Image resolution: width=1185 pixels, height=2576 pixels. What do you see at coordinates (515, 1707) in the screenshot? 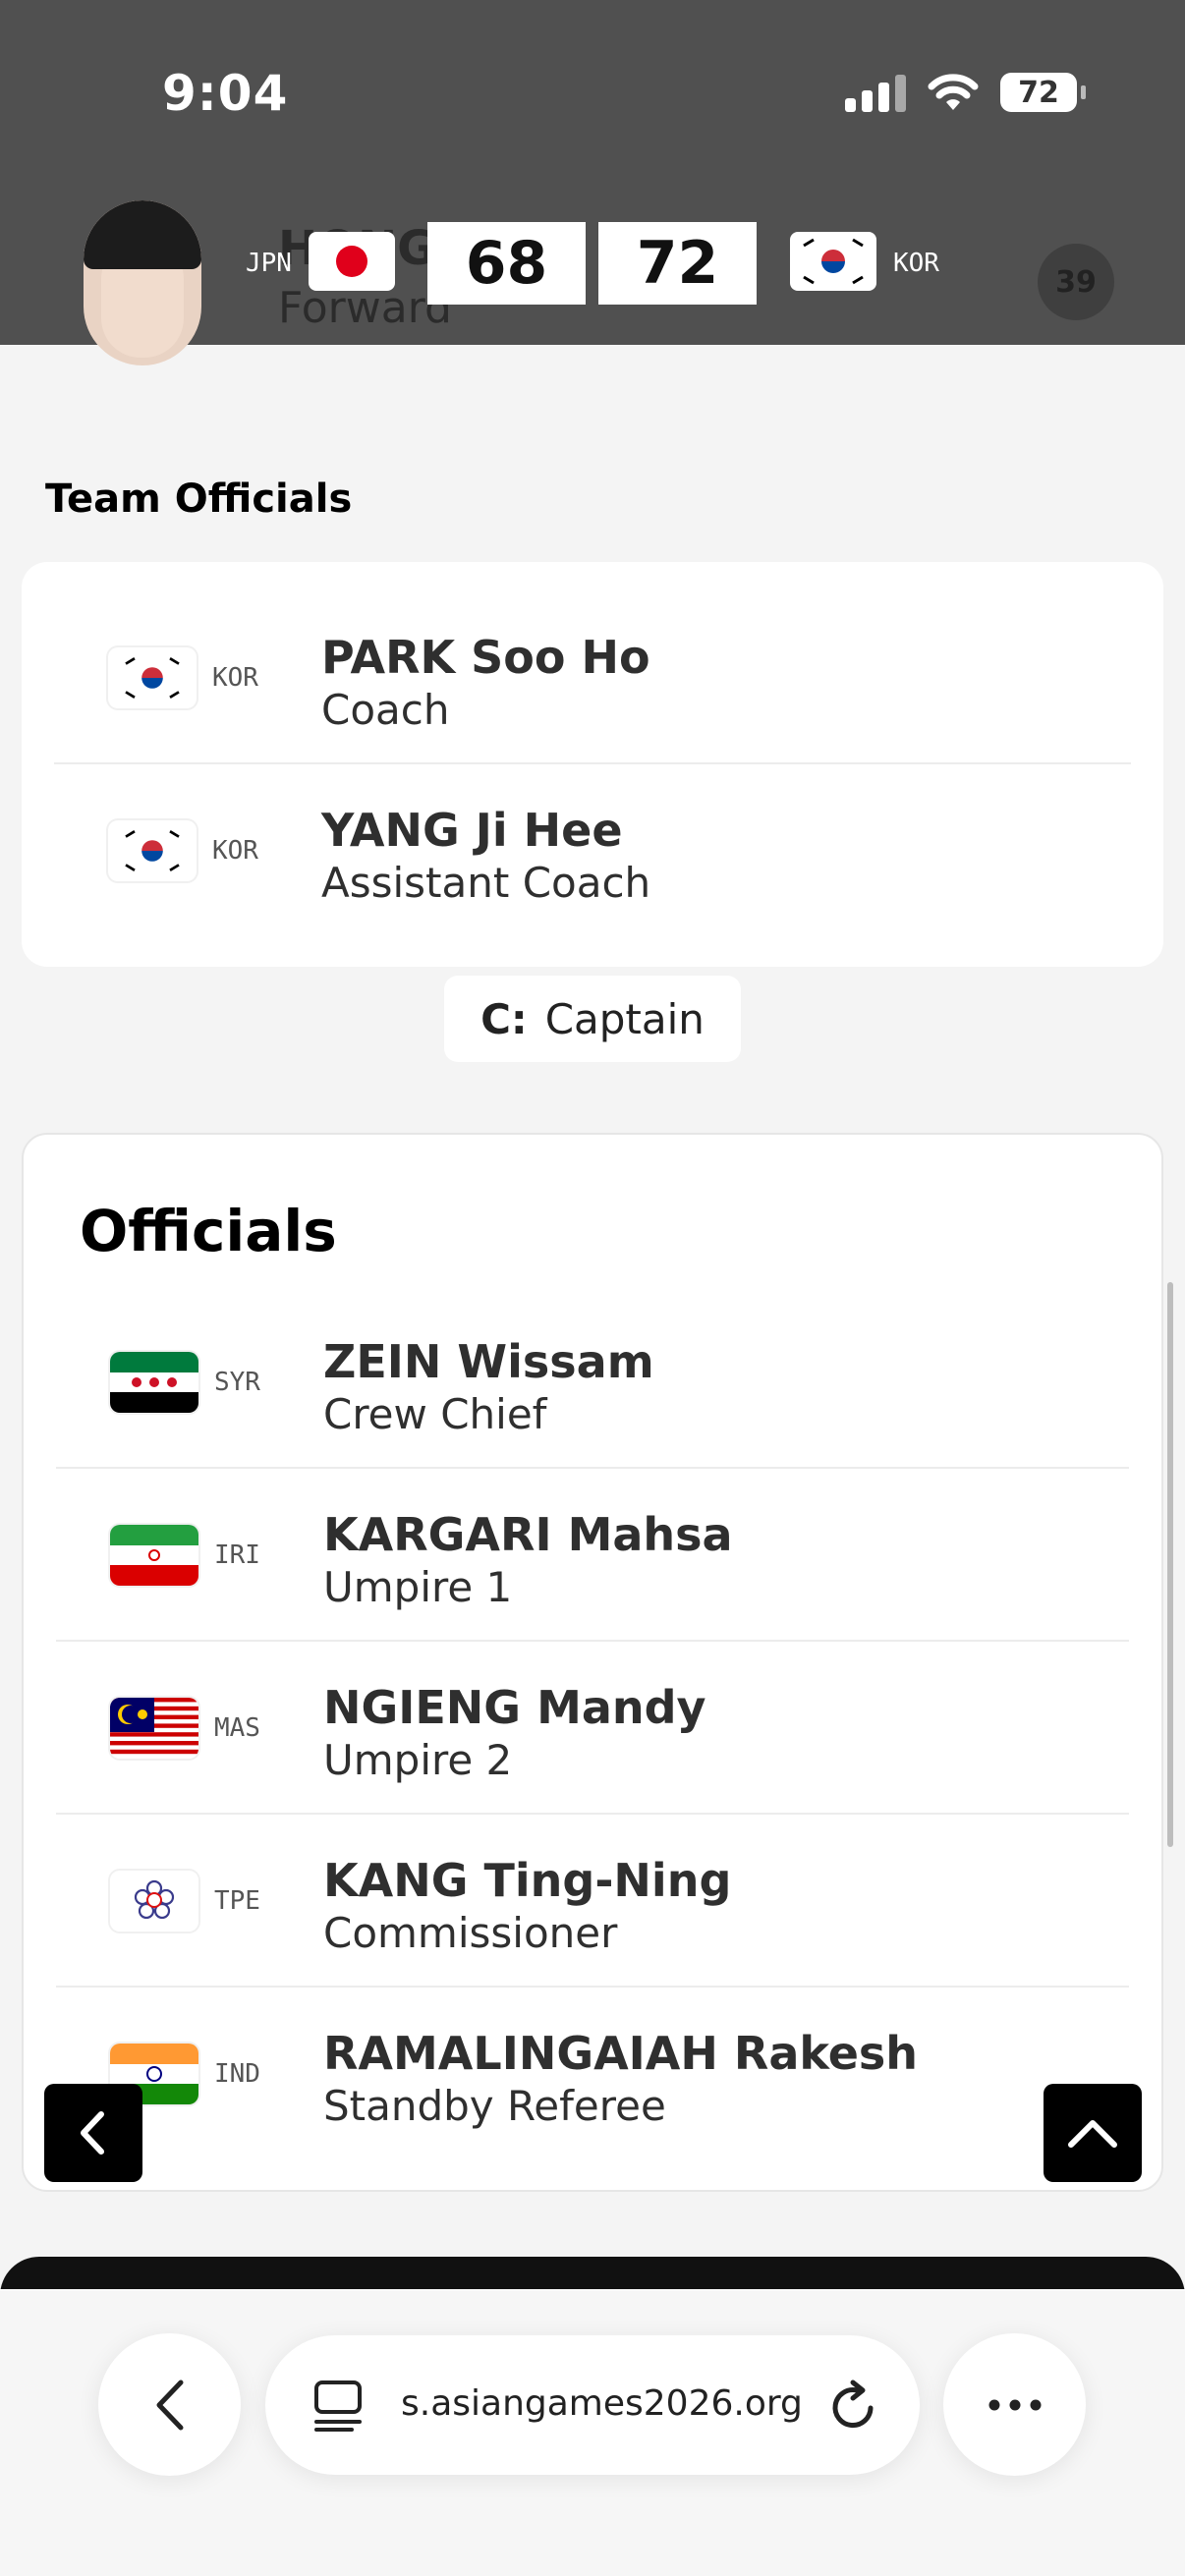
I see `official-name: NGIENG Mandy` at bounding box center [515, 1707].